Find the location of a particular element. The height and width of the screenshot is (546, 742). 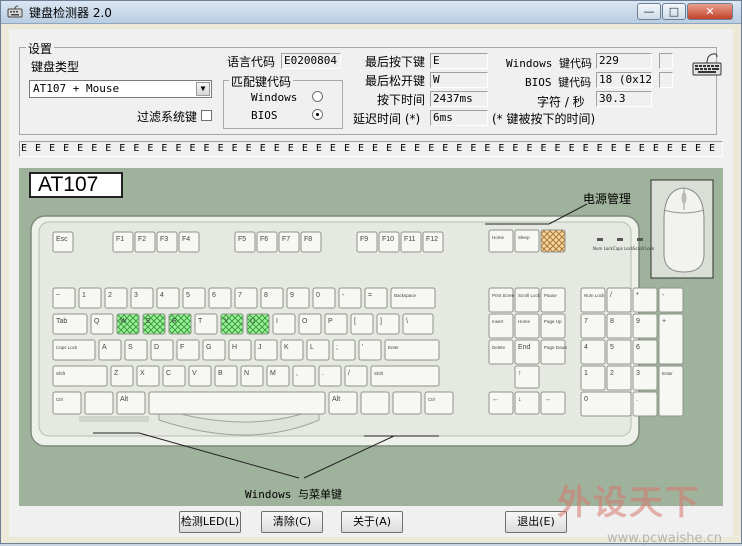

svg-text: F6 is located at coordinates (264, 239).